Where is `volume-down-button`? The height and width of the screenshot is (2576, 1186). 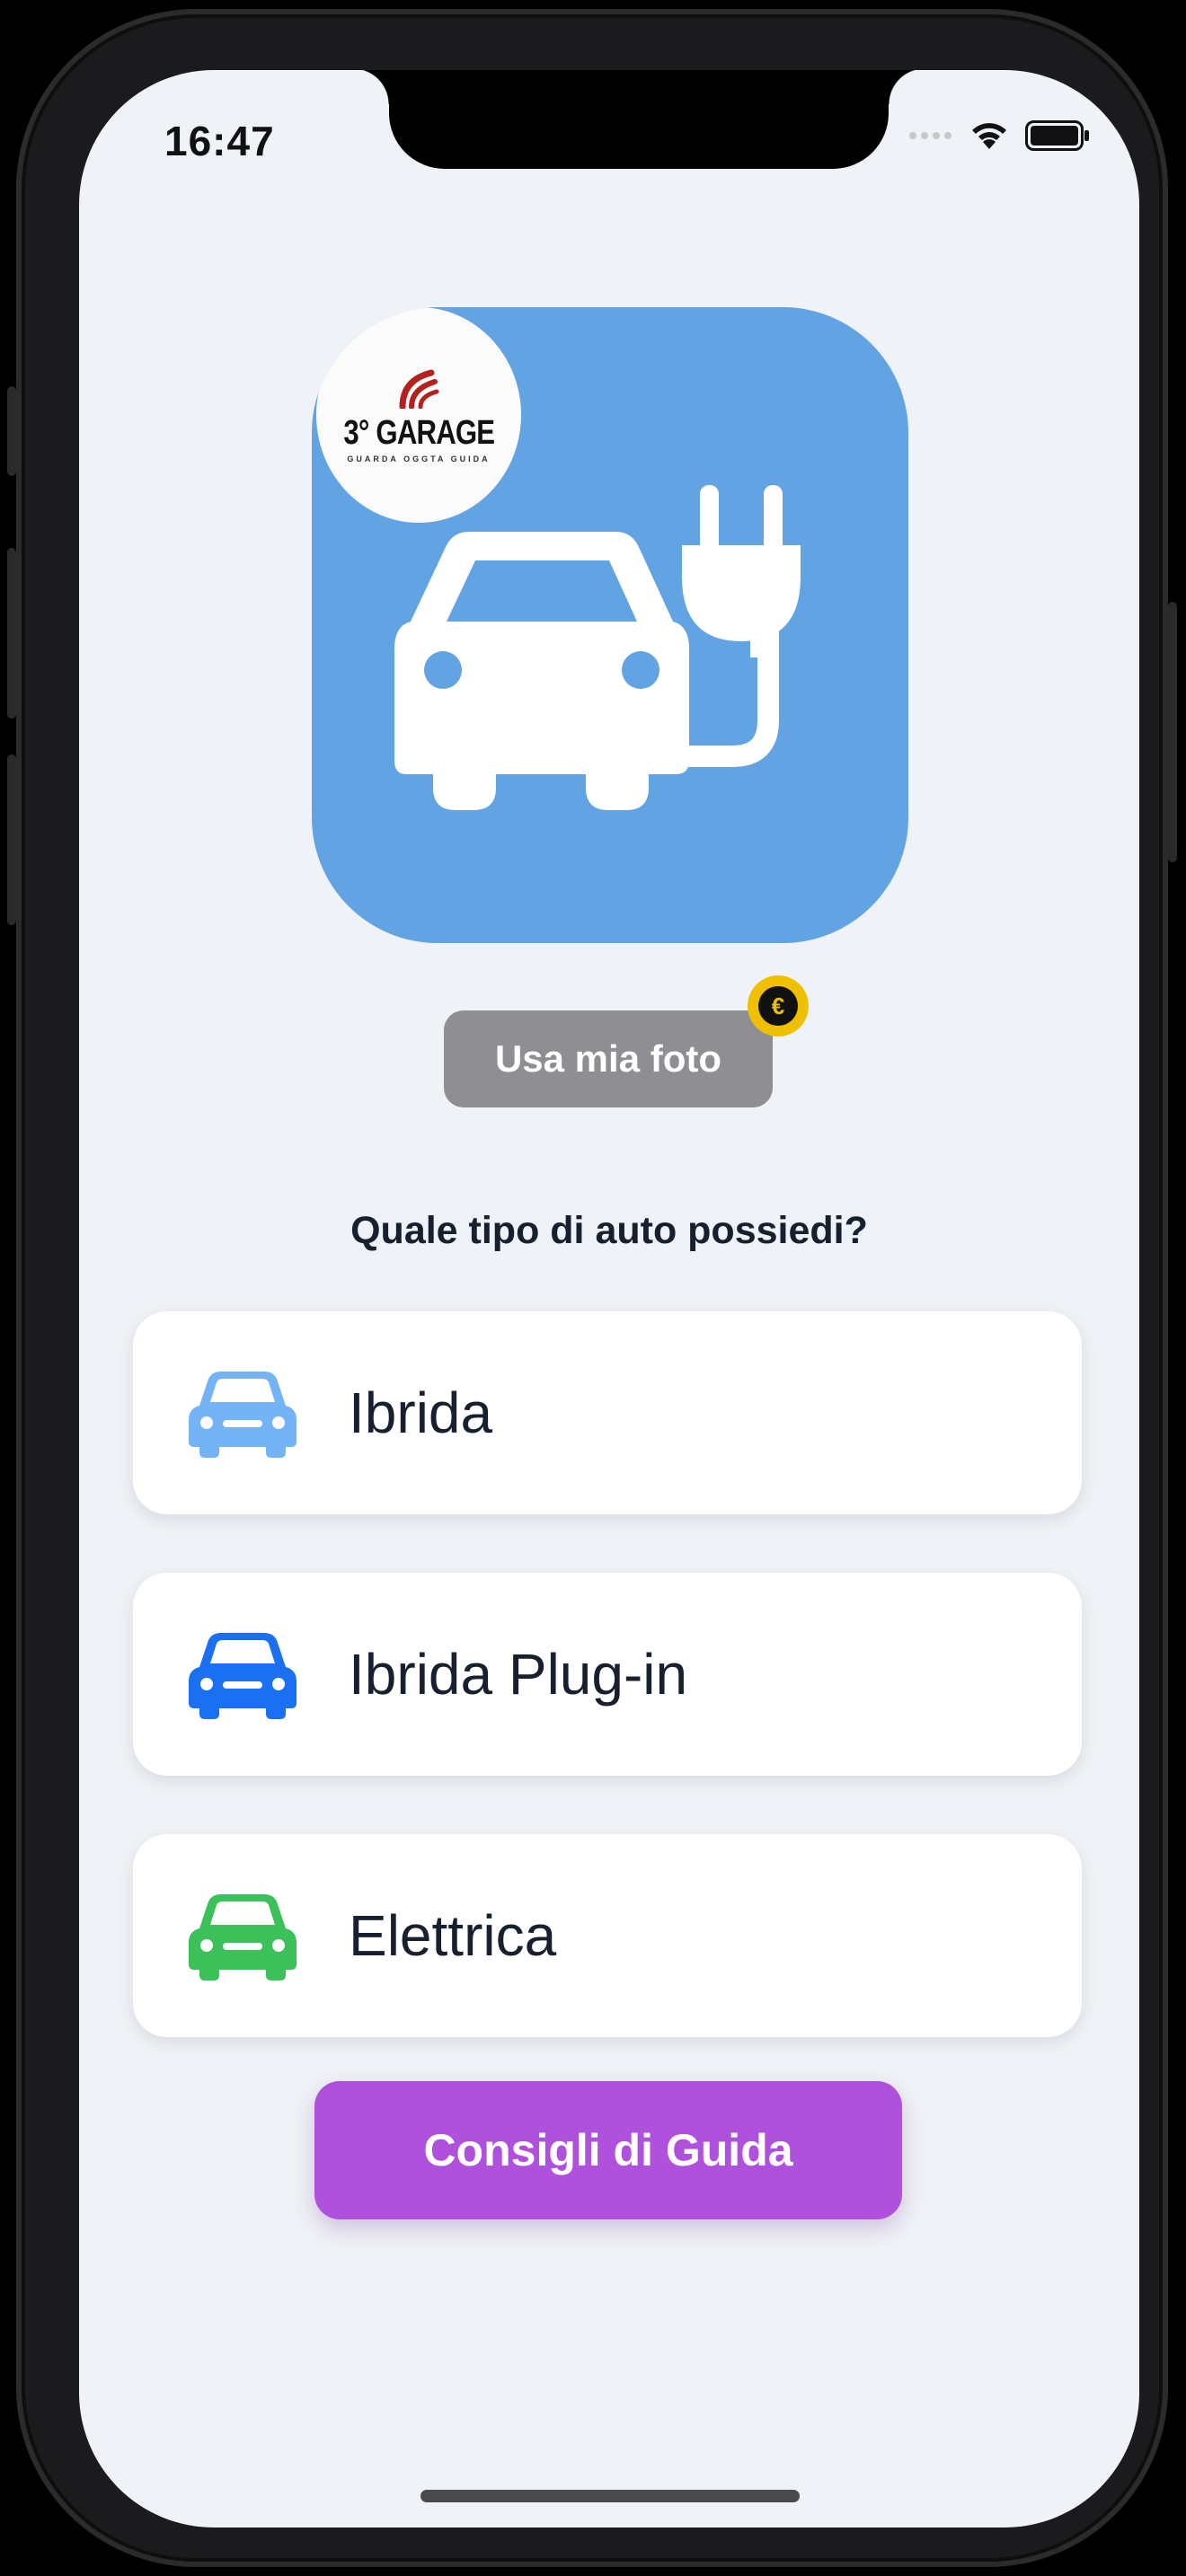 volume-down-button is located at coordinates (11, 839).